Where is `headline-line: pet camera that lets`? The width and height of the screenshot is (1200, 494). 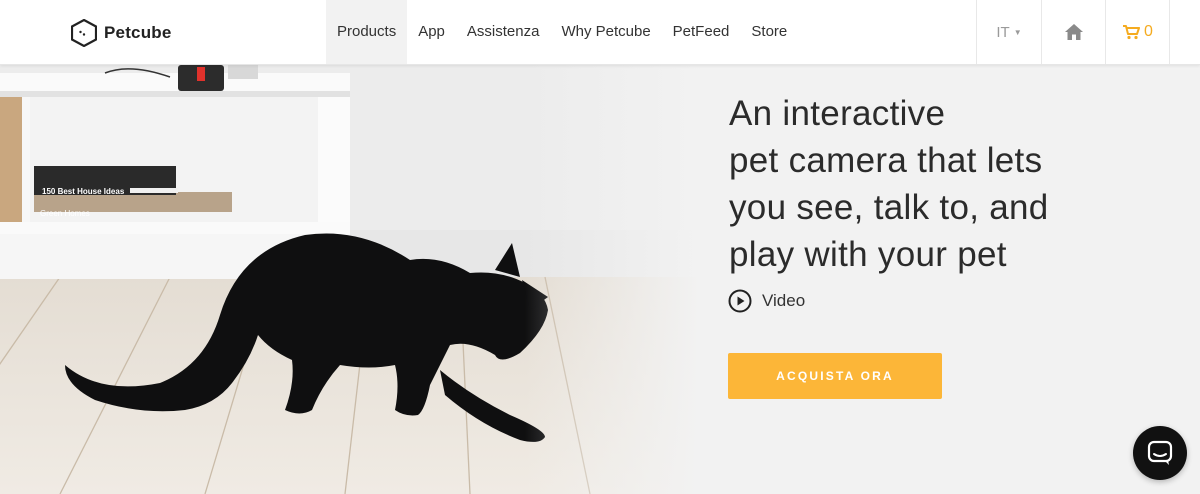
headline-line: pet camera that lets is located at coordinates (886, 160).